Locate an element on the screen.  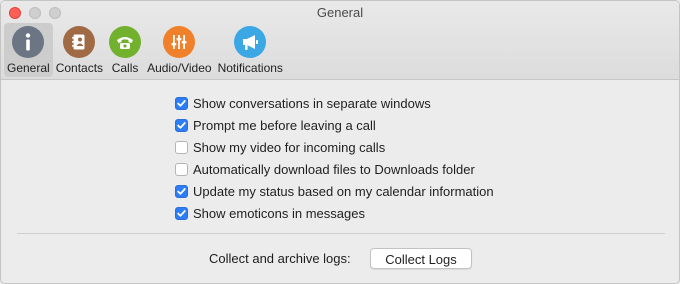
option-separate-windows: Show conversations in separate windows is located at coordinates (334, 103).